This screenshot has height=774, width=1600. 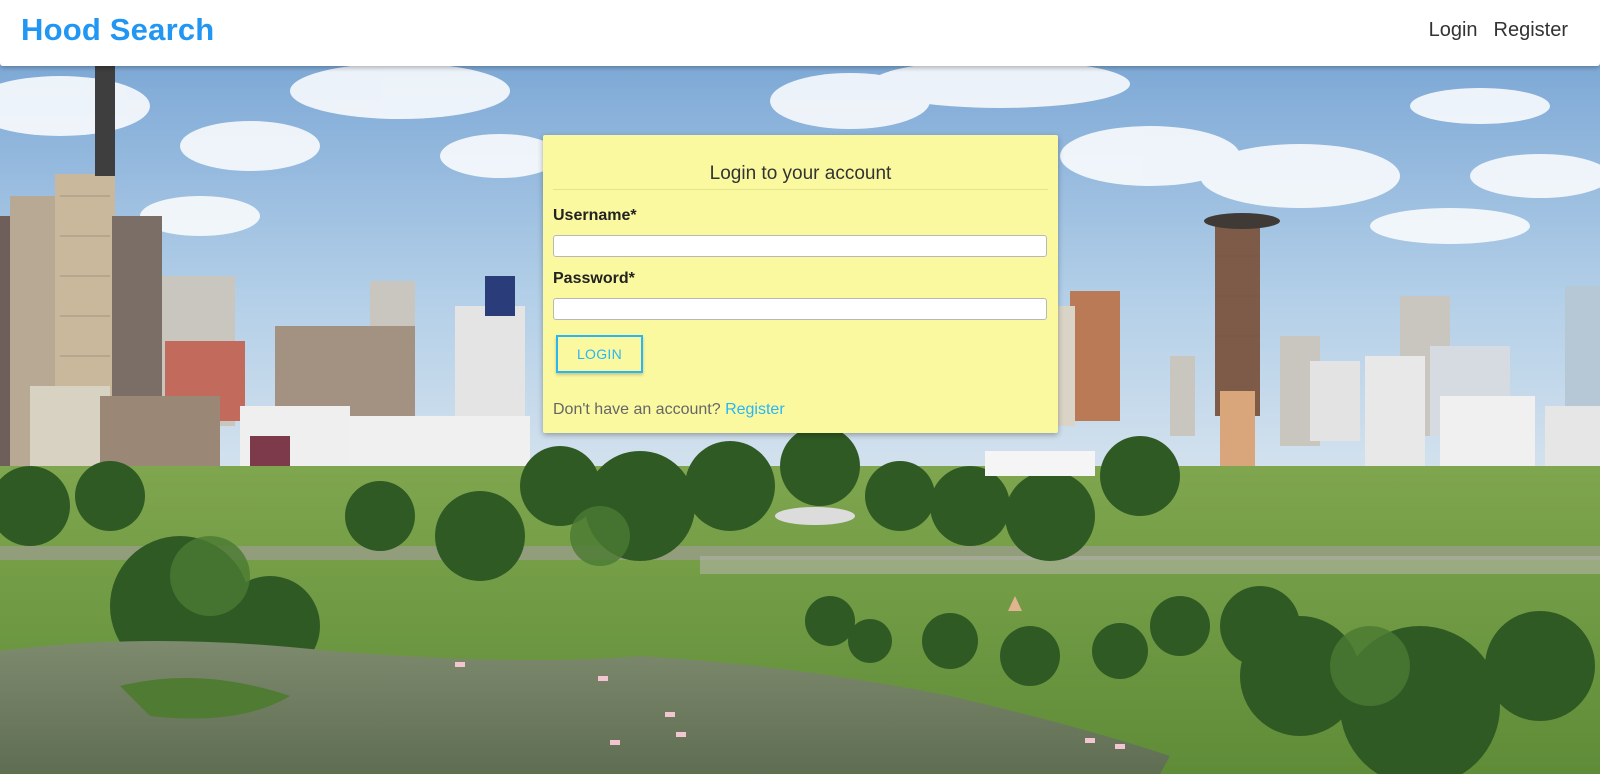 I want to click on password-label: Password*, so click(x=594, y=278).